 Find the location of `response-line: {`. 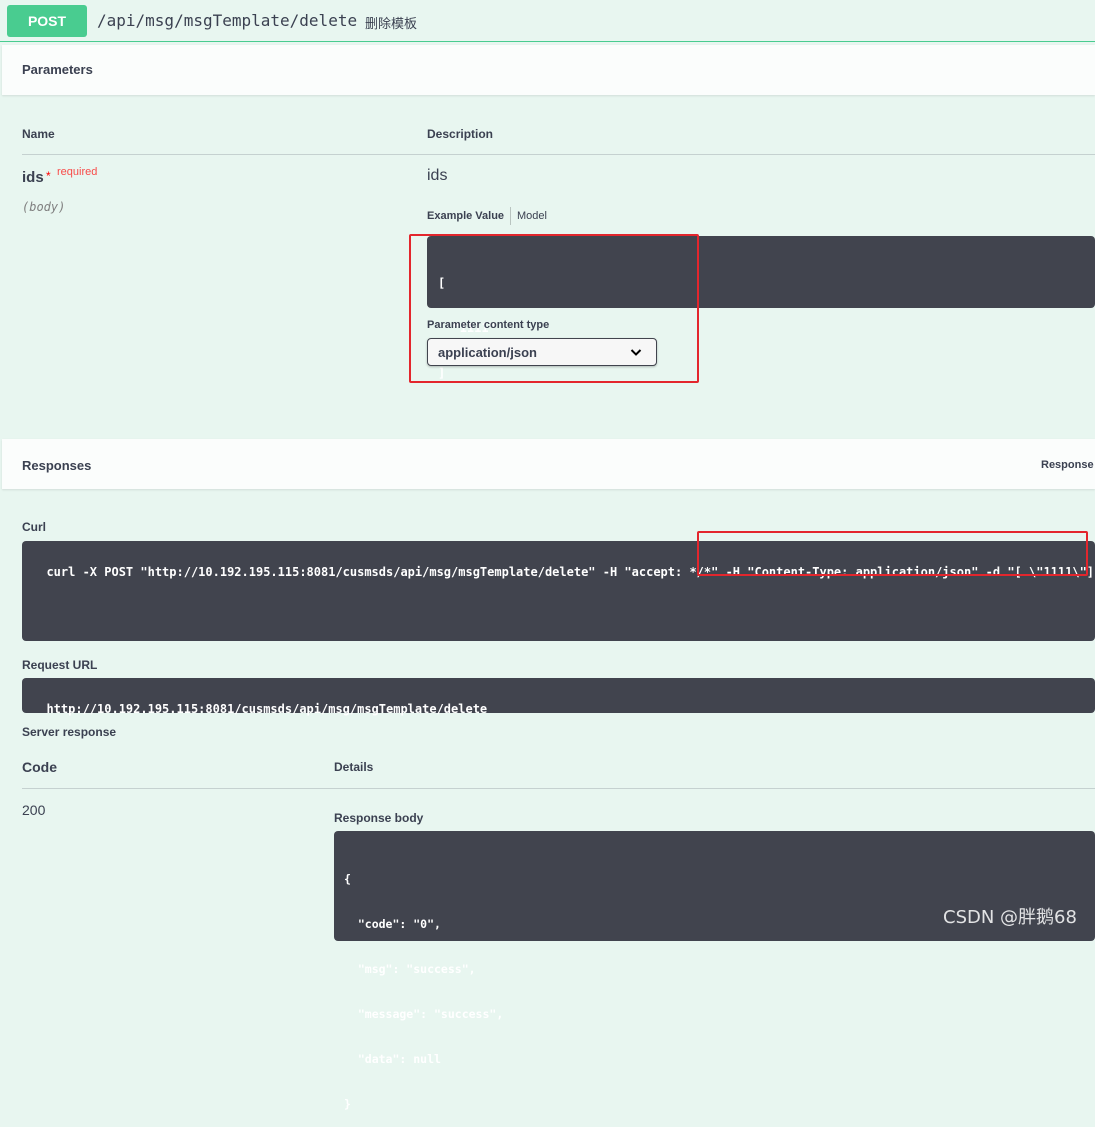

response-line: { is located at coordinates (347, 879).